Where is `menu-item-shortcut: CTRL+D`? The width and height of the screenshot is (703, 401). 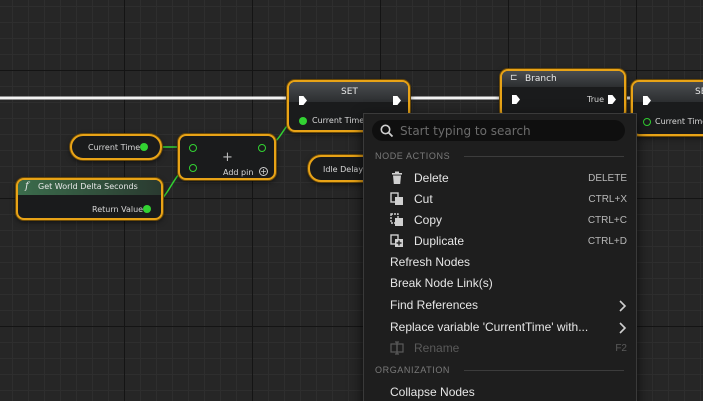
menu-item-shortcut: CTRL+D is located at coordinates (607, 241).